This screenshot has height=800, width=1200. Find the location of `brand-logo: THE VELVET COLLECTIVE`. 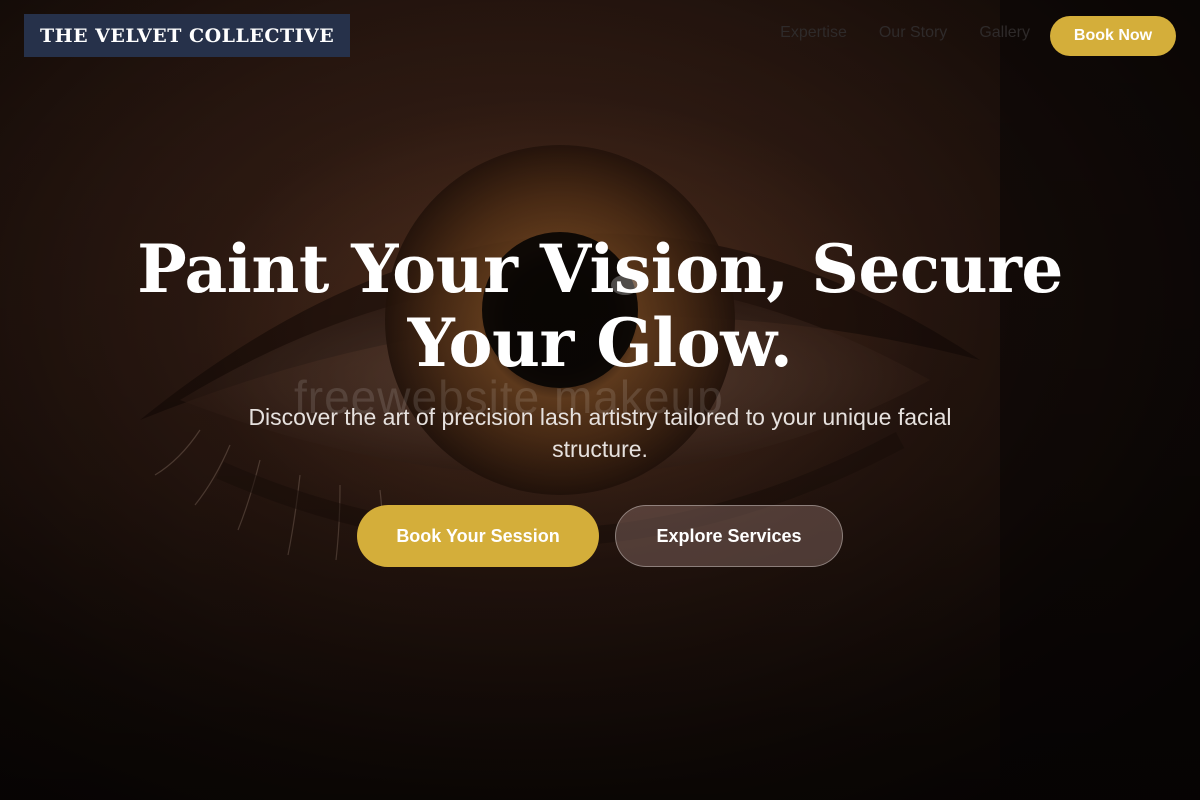

brand-logo: THE VELVET COLLECTIVE is located at coordinates (187, 35).